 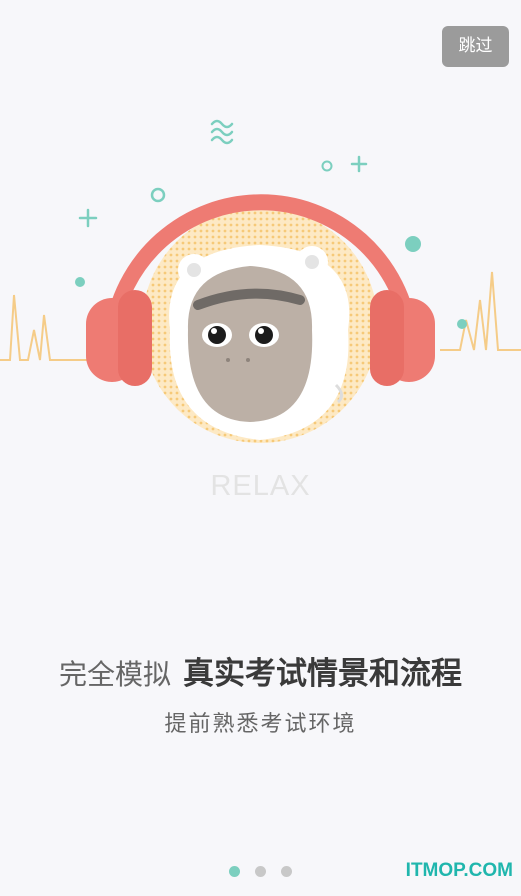 I want to click on watermark: ITMOP.COM, so click(x=459, y=870).